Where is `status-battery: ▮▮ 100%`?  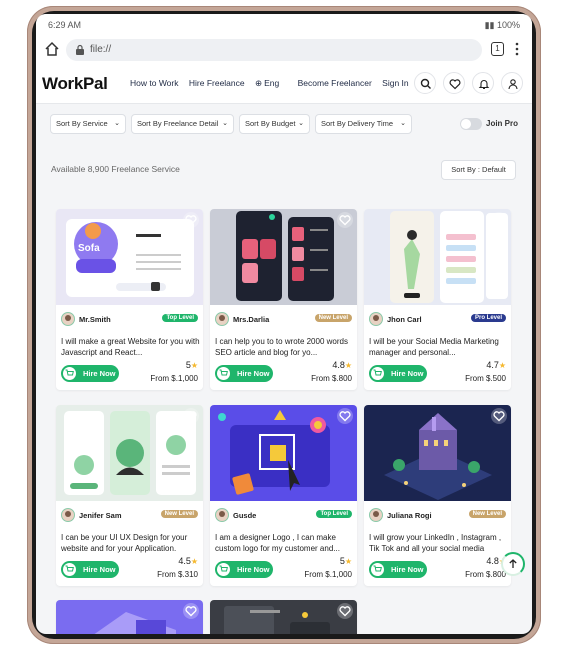 status-battery: ▮▮ 100% is located at coordinates (502, 25).